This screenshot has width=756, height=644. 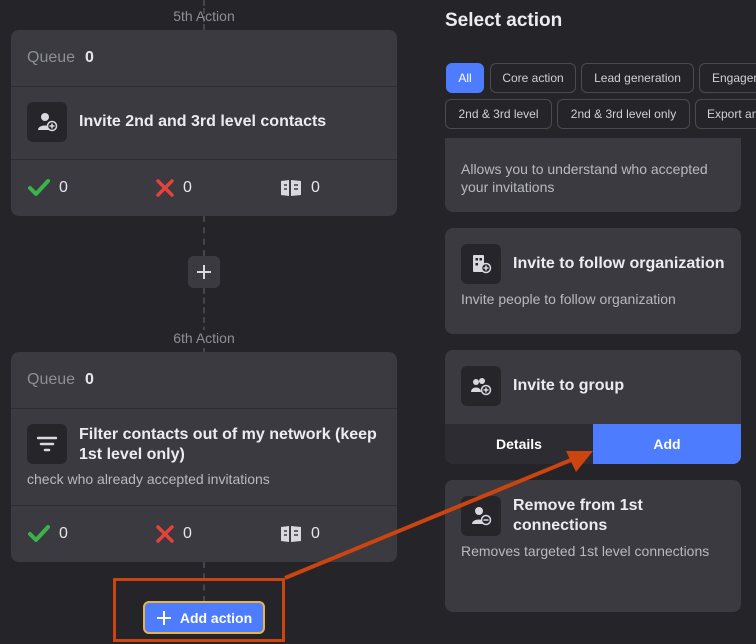 What do you see at coordinates (623, 114) in the screenshot?
I see `filter-chip-2nd-3rd-level-only: 2nd & 3rd level only` at bounding box center [623, 114].